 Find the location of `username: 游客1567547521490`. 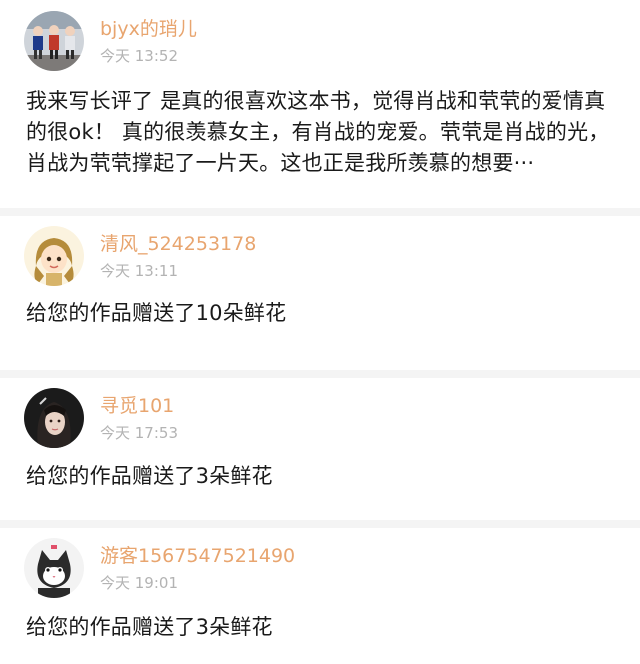

username: 游客1567547521490 is located at coordinates (197, 556).